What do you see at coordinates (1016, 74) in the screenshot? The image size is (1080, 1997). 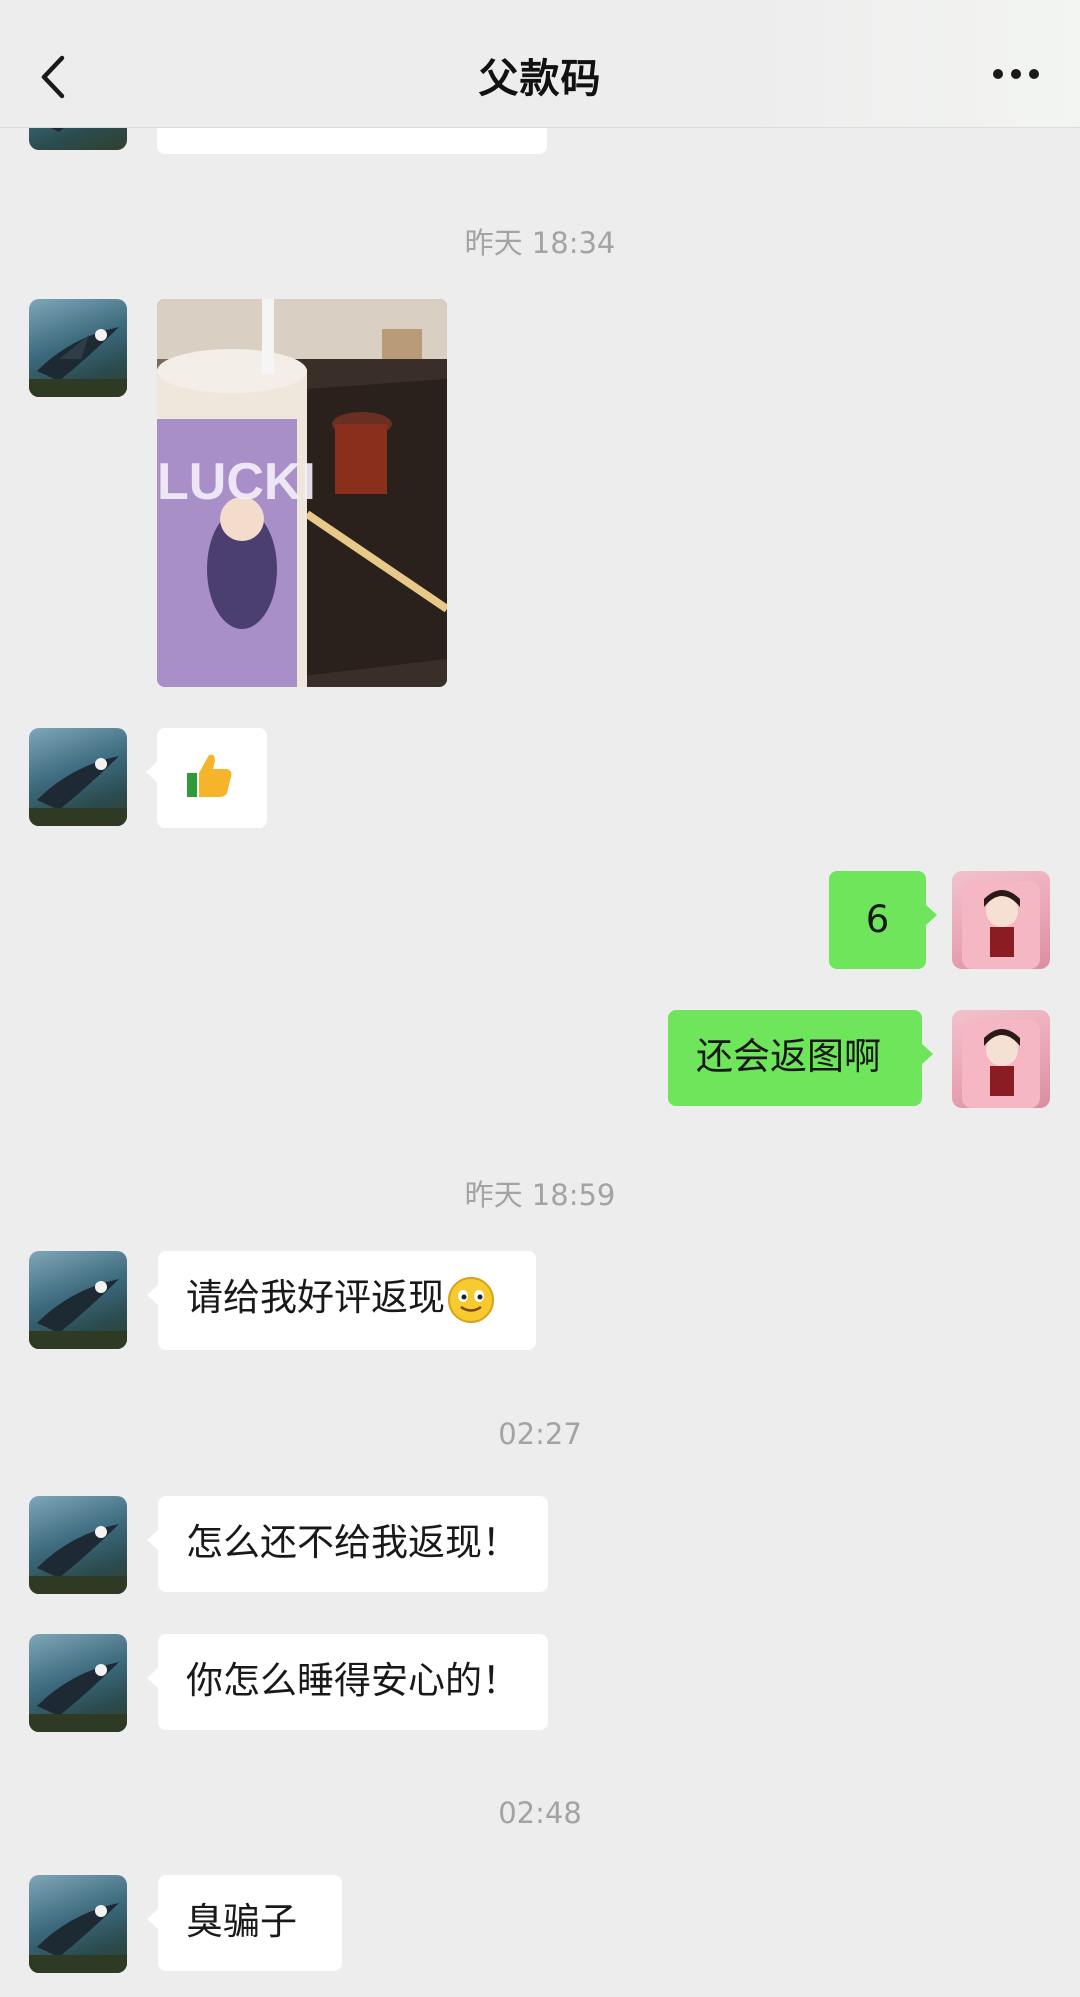 I see `more-dots-icon` at bounding box center [1016, 74].